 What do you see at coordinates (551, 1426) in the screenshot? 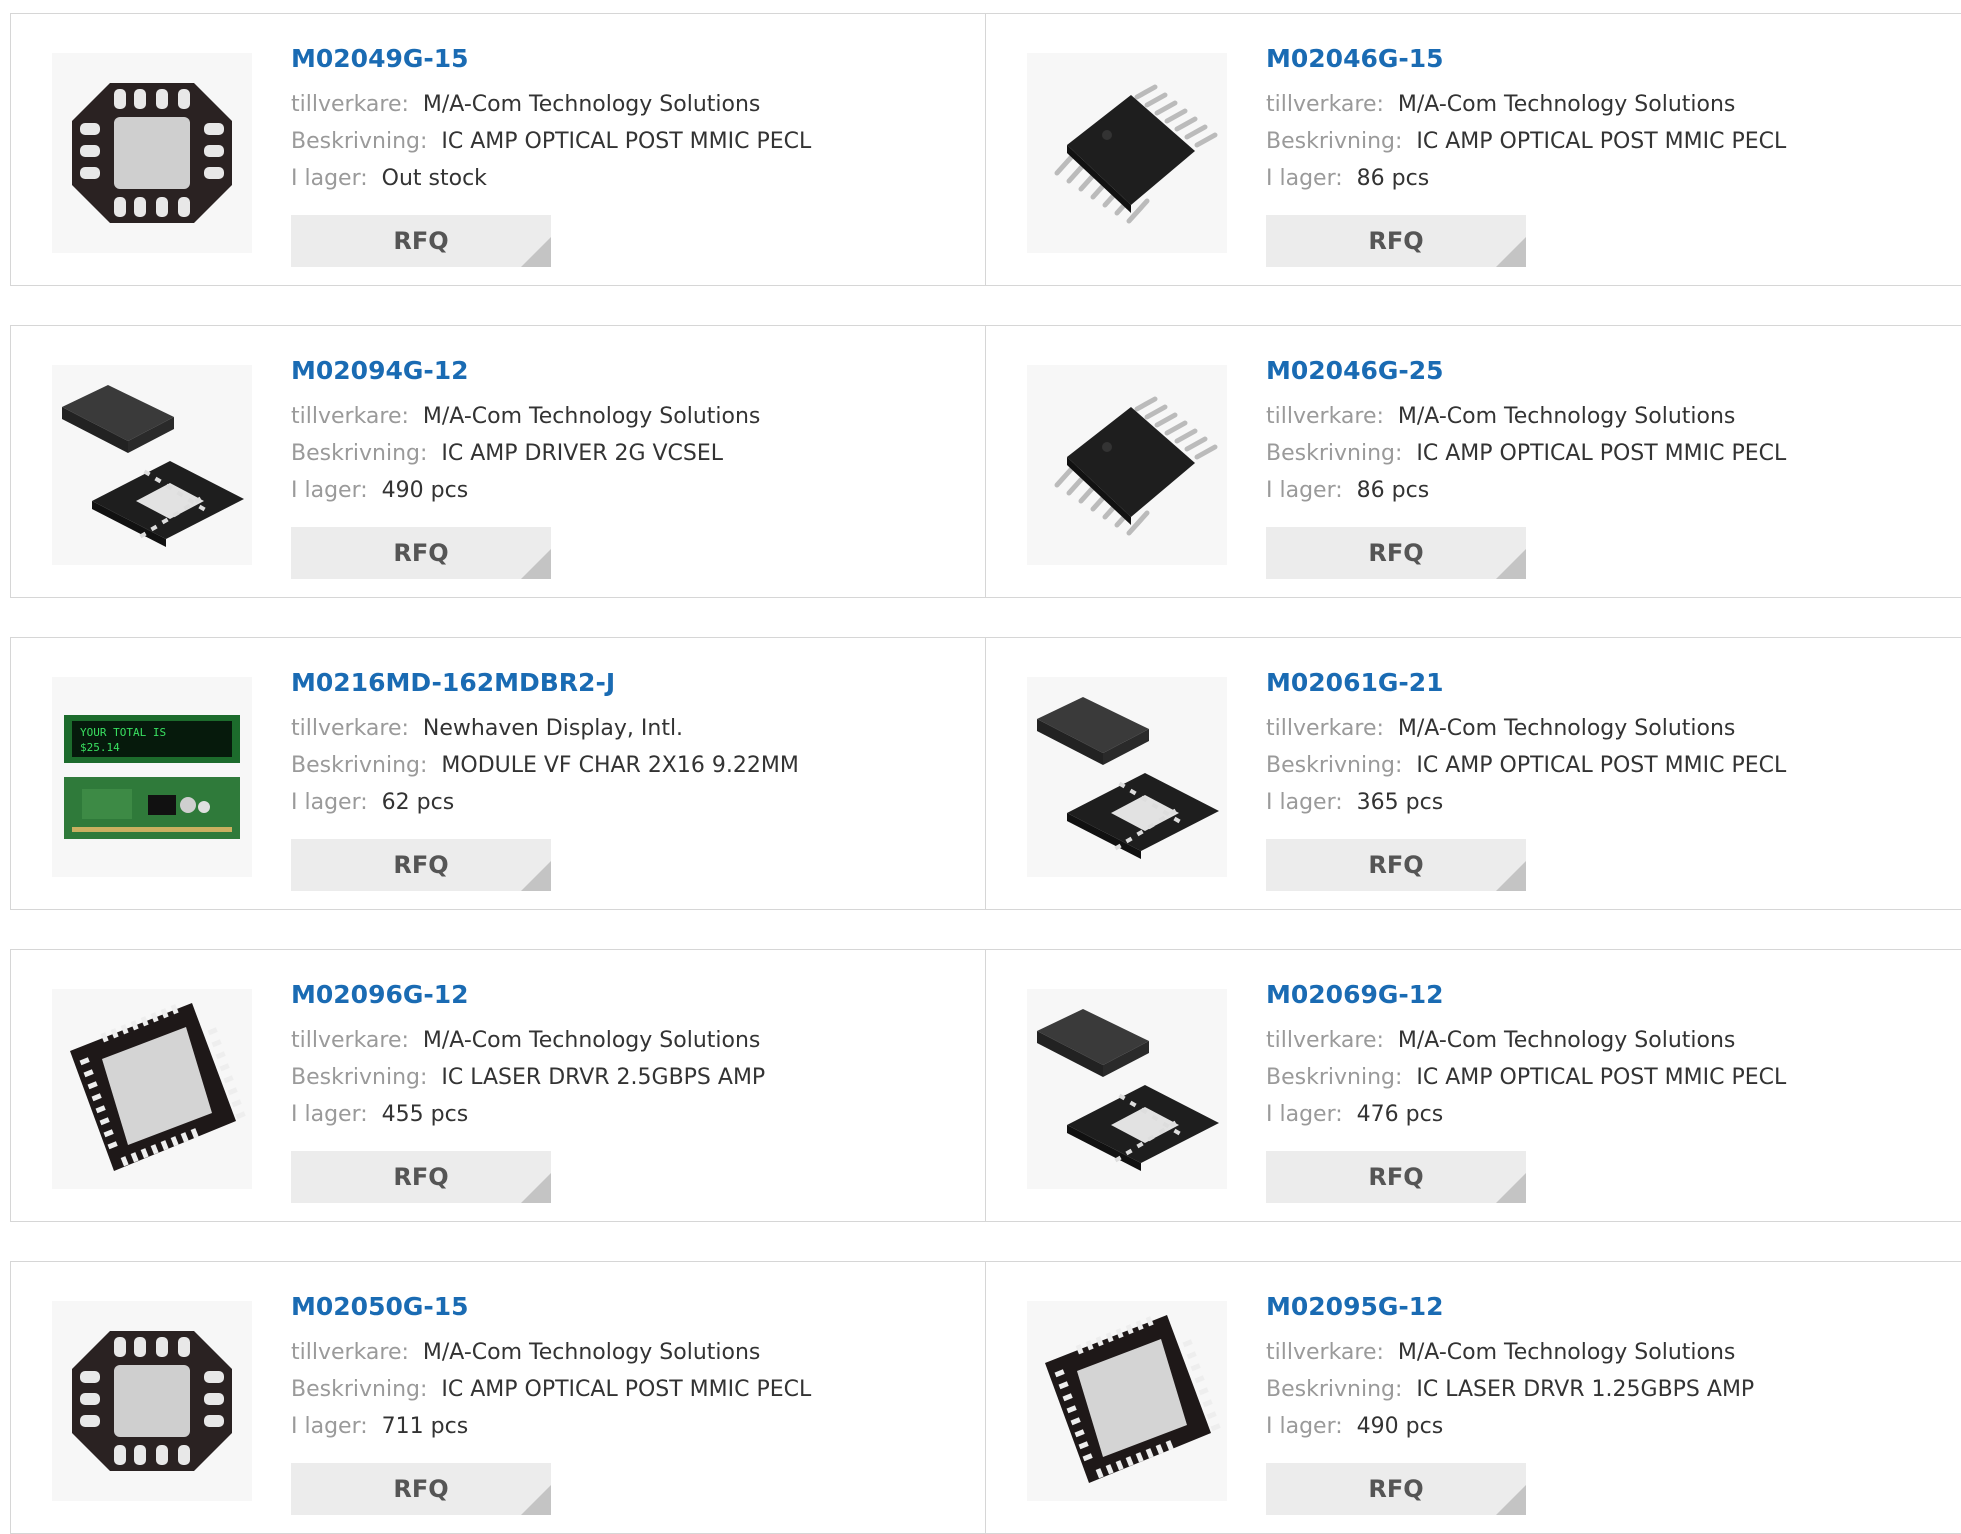
I see `stock-line: I lager: 711 pcs` at bounding box center [551, 1426].